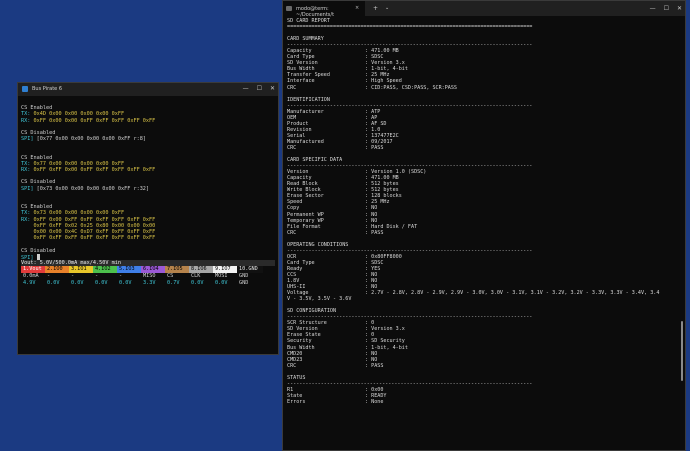 The image size is (690, 451). I want to click on report-field-value: : CID:PASS, CSD:PASS, SCR:PASS, so click(411, 87).